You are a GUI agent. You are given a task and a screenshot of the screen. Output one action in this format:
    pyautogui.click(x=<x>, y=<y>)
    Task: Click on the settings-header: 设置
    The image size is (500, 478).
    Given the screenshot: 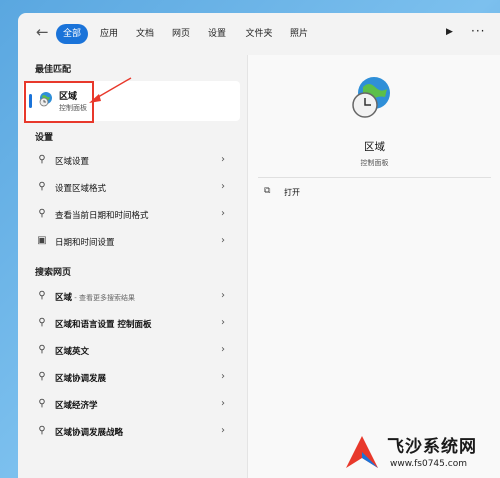 What is the action you would take?
    pyautogui.click(x=44, y=138)
    